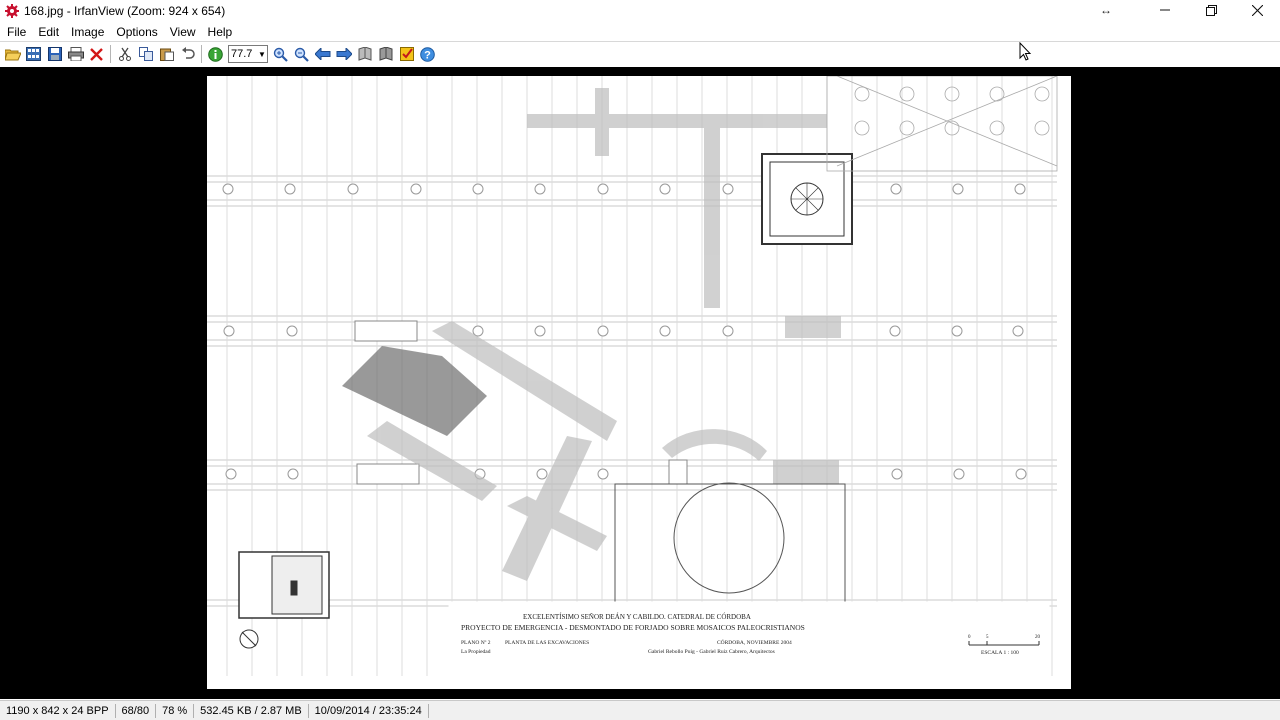 This screenshot has width=1280, height=720. I want to click on page-right-icon, so click(385, 54).